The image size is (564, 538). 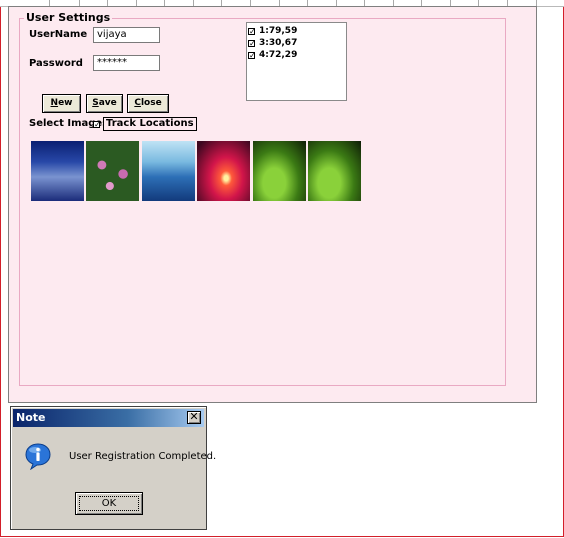 What do you see at coordinates (68, 17) in the screenshot?
I see `group-title: User Settings` at bounding box center [68, 17].